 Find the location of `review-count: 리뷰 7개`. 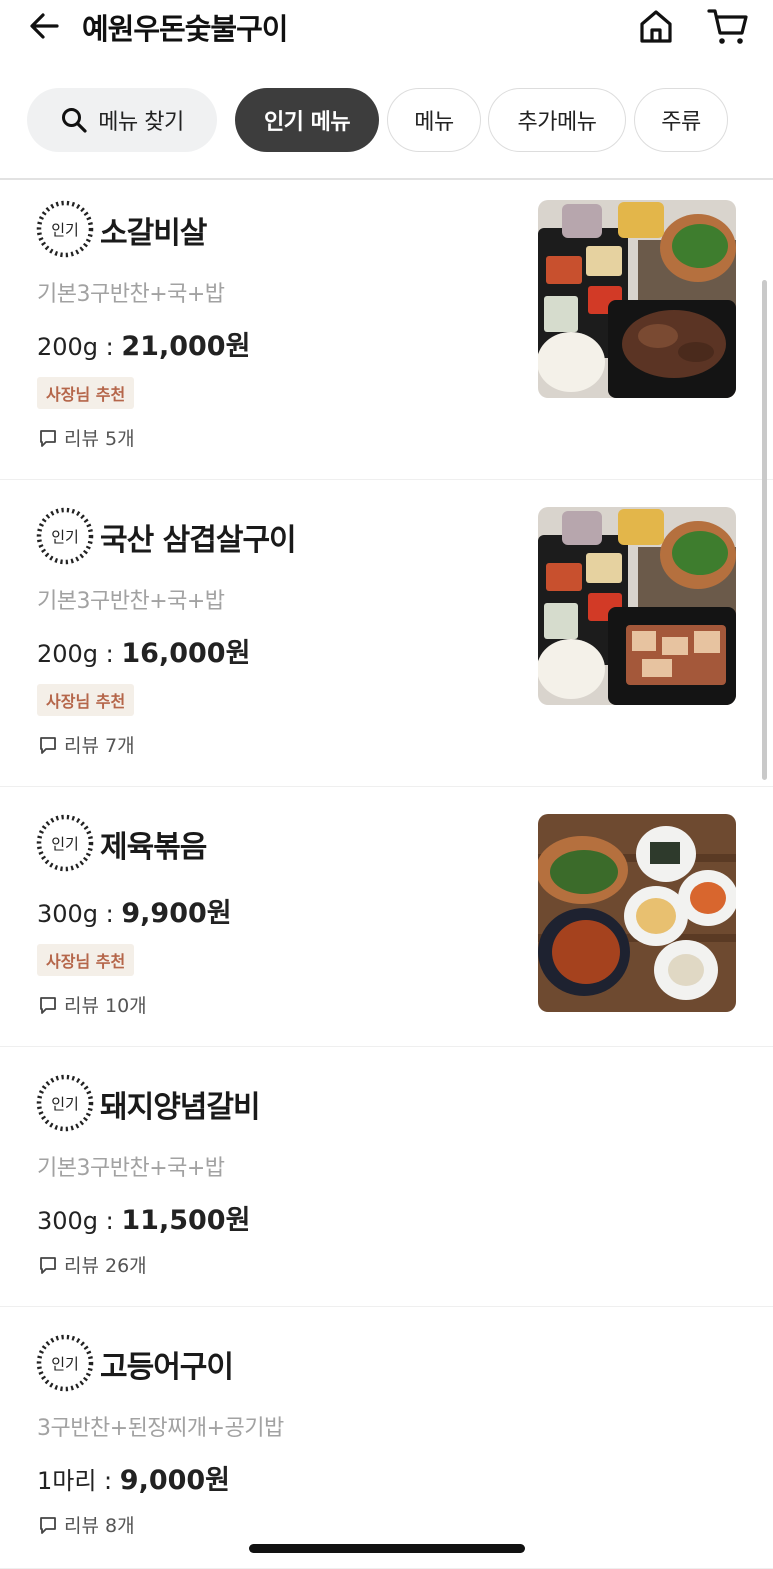

review-count: 리뷰 7개 is located at coordinates (86, 744).